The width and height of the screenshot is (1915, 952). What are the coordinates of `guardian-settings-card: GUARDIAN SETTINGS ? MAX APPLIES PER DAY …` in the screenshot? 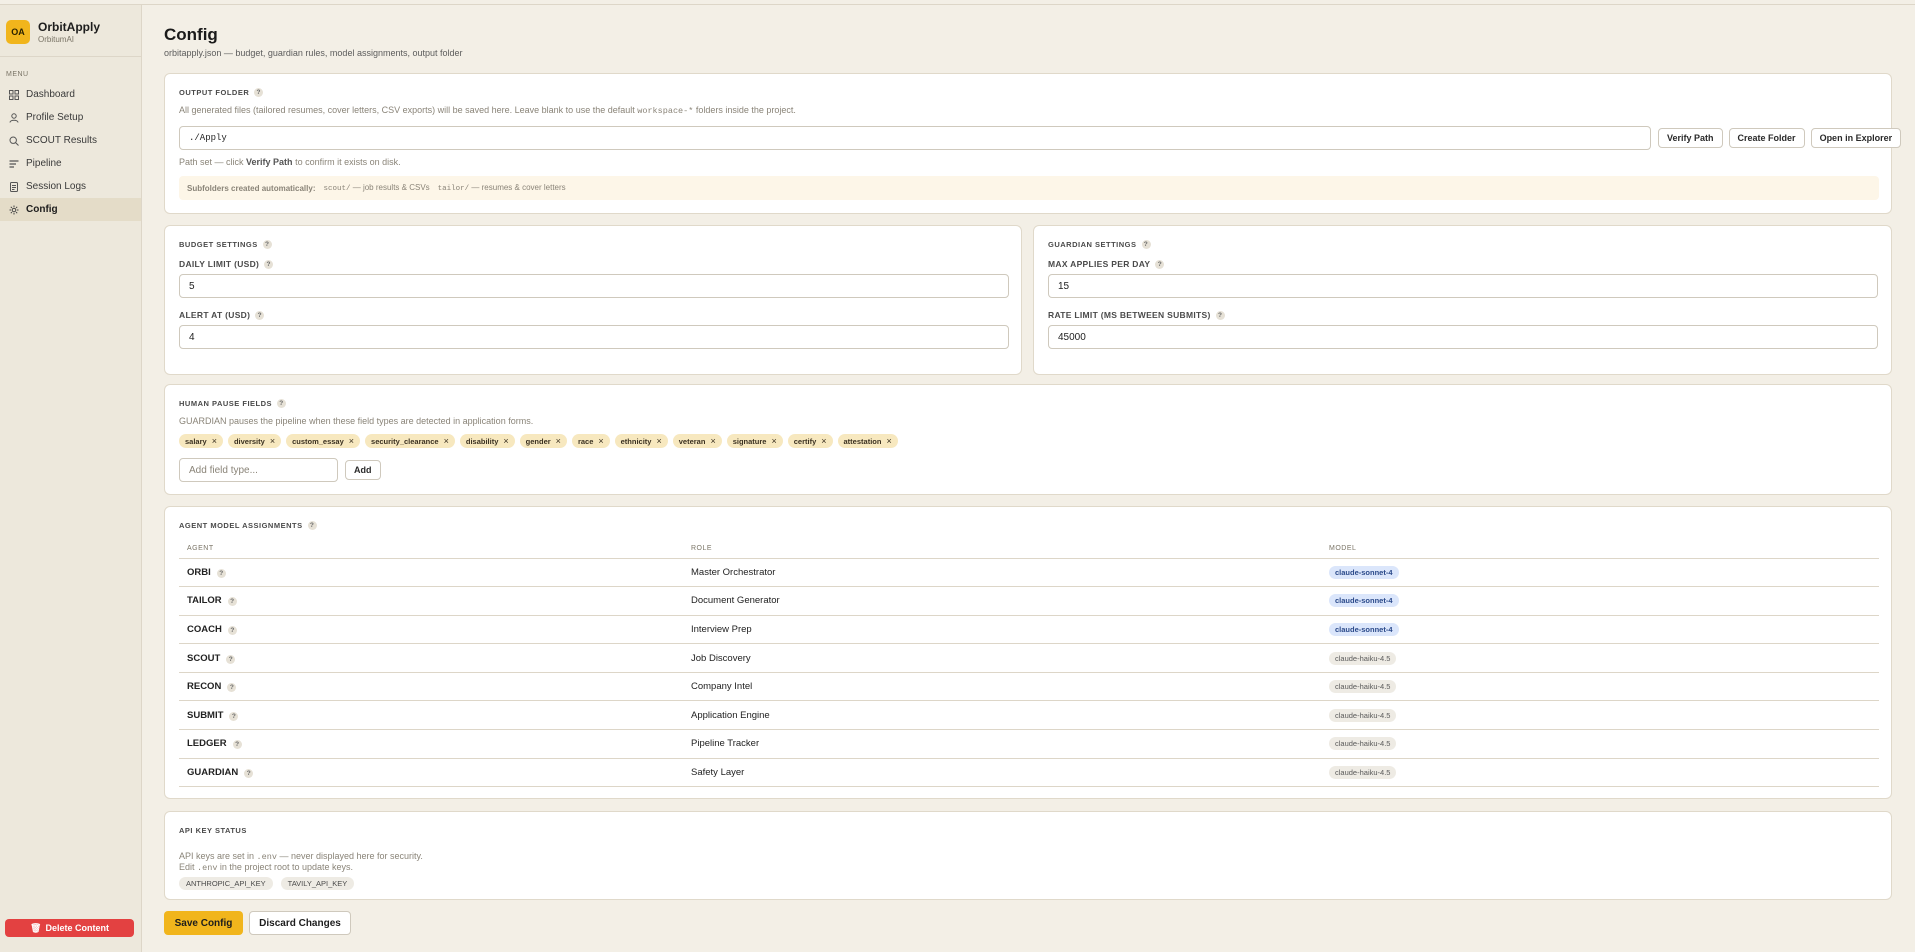 It's located at (1462, 300).